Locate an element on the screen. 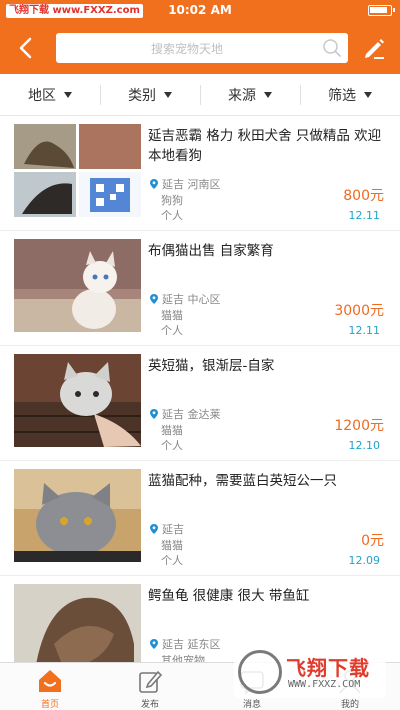 The image size is (400, 710). watermark-logo: 飞翔下载 WWW.FXXZ.COM is located at coordinates (310, 672).